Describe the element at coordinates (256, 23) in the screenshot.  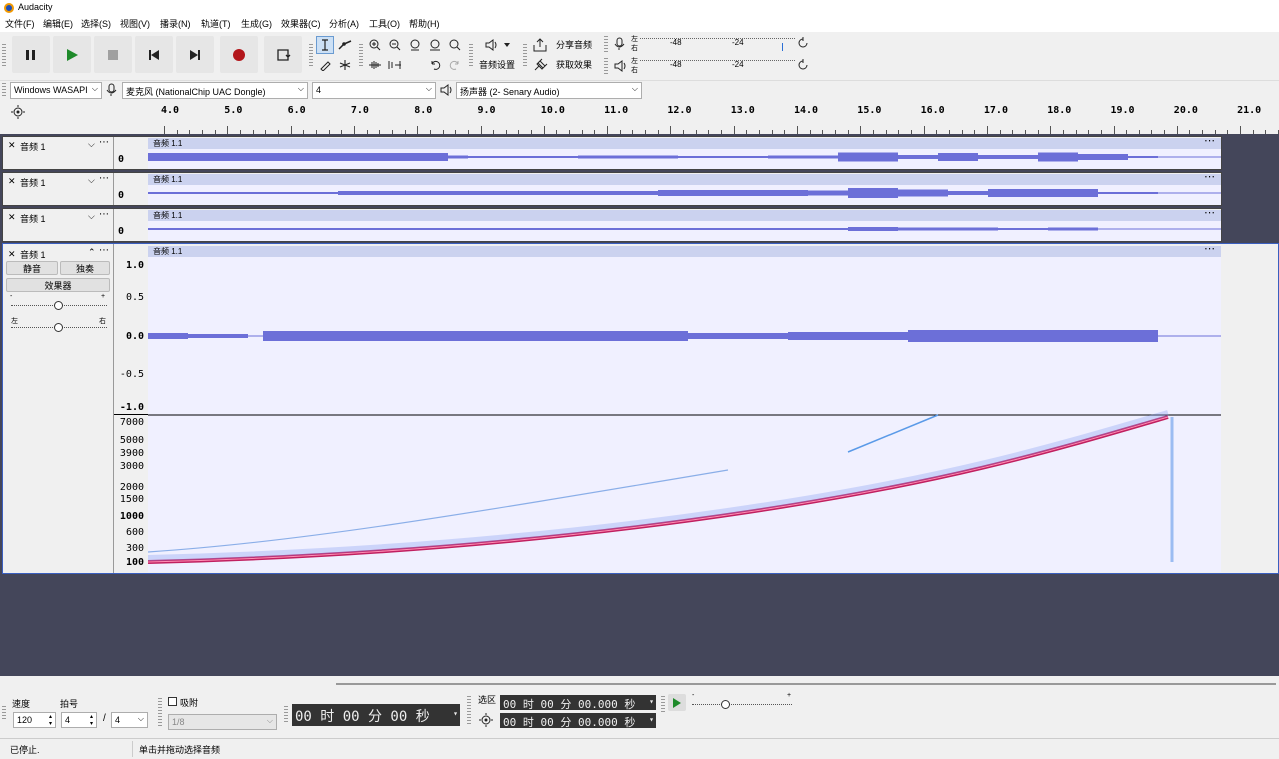
I see `menu-generate: 生成(G)` at that location.